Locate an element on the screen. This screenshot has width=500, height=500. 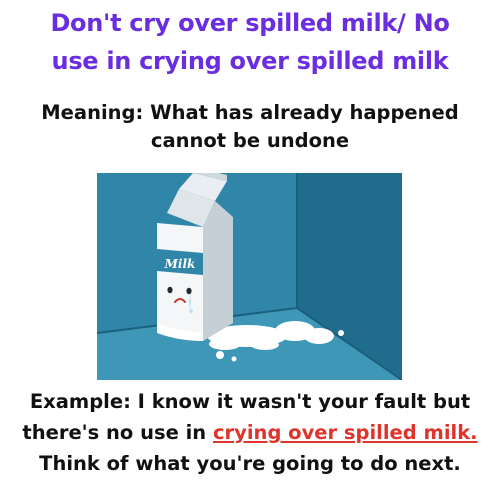
carton-right-eye is located at coordinates (189, 291).